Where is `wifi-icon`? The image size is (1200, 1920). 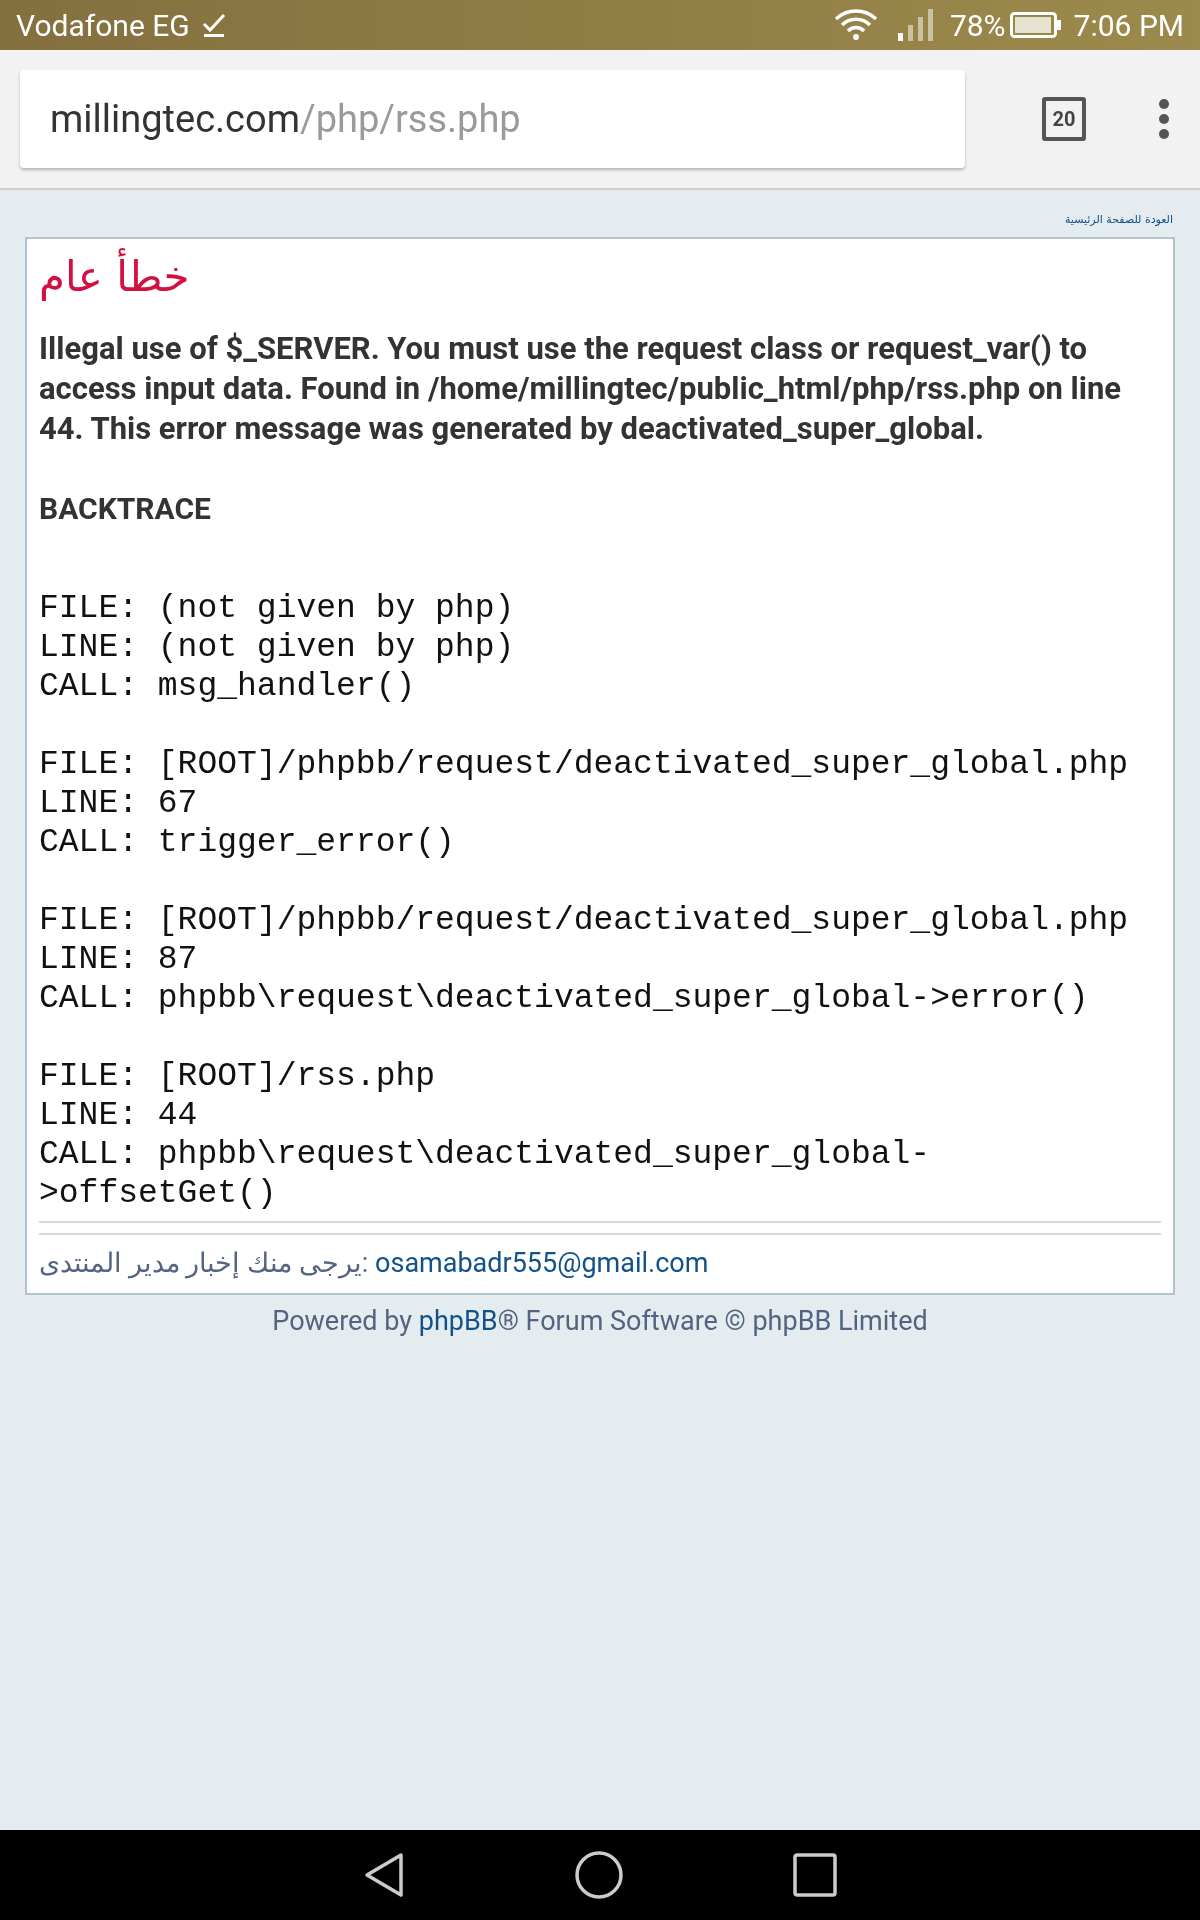 wifi-icon is located at coordinates (855, 25).